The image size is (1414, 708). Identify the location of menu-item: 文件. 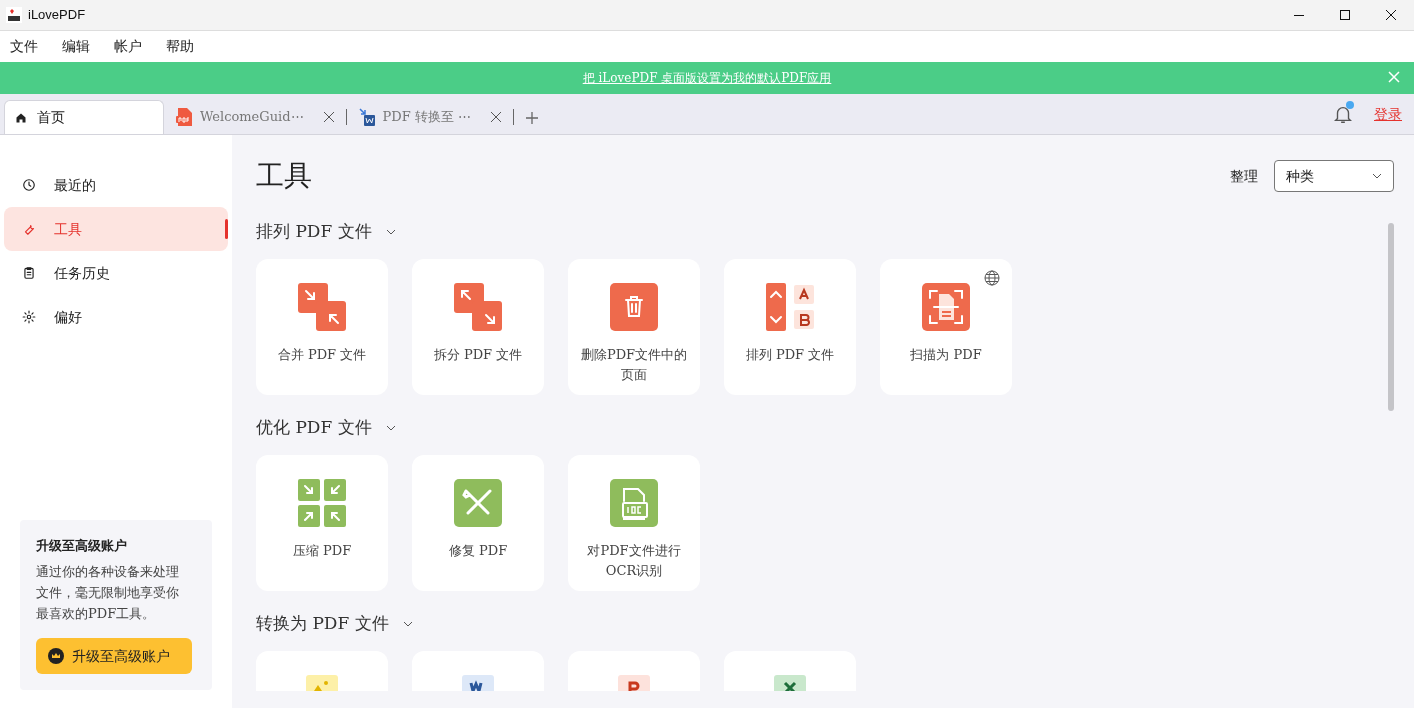
(24, 46).